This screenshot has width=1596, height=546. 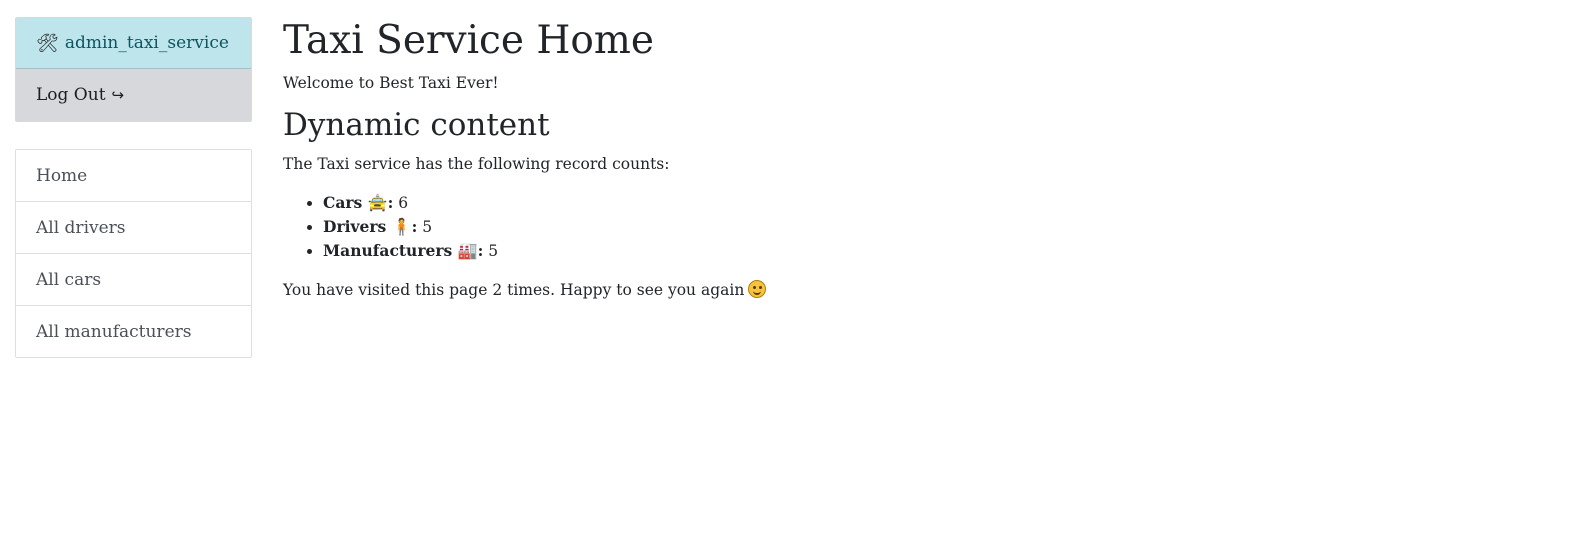 What do you see at coordinates (118, 95) in the screenshot?
I see `logout-arrow-icon: ↪` at bounding box center [118, 95].